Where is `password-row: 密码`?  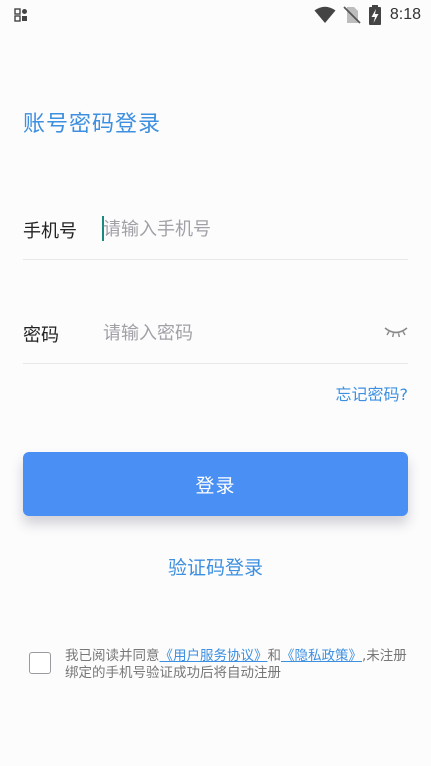 password-row: 密码 is located at coordinates (215, 333).